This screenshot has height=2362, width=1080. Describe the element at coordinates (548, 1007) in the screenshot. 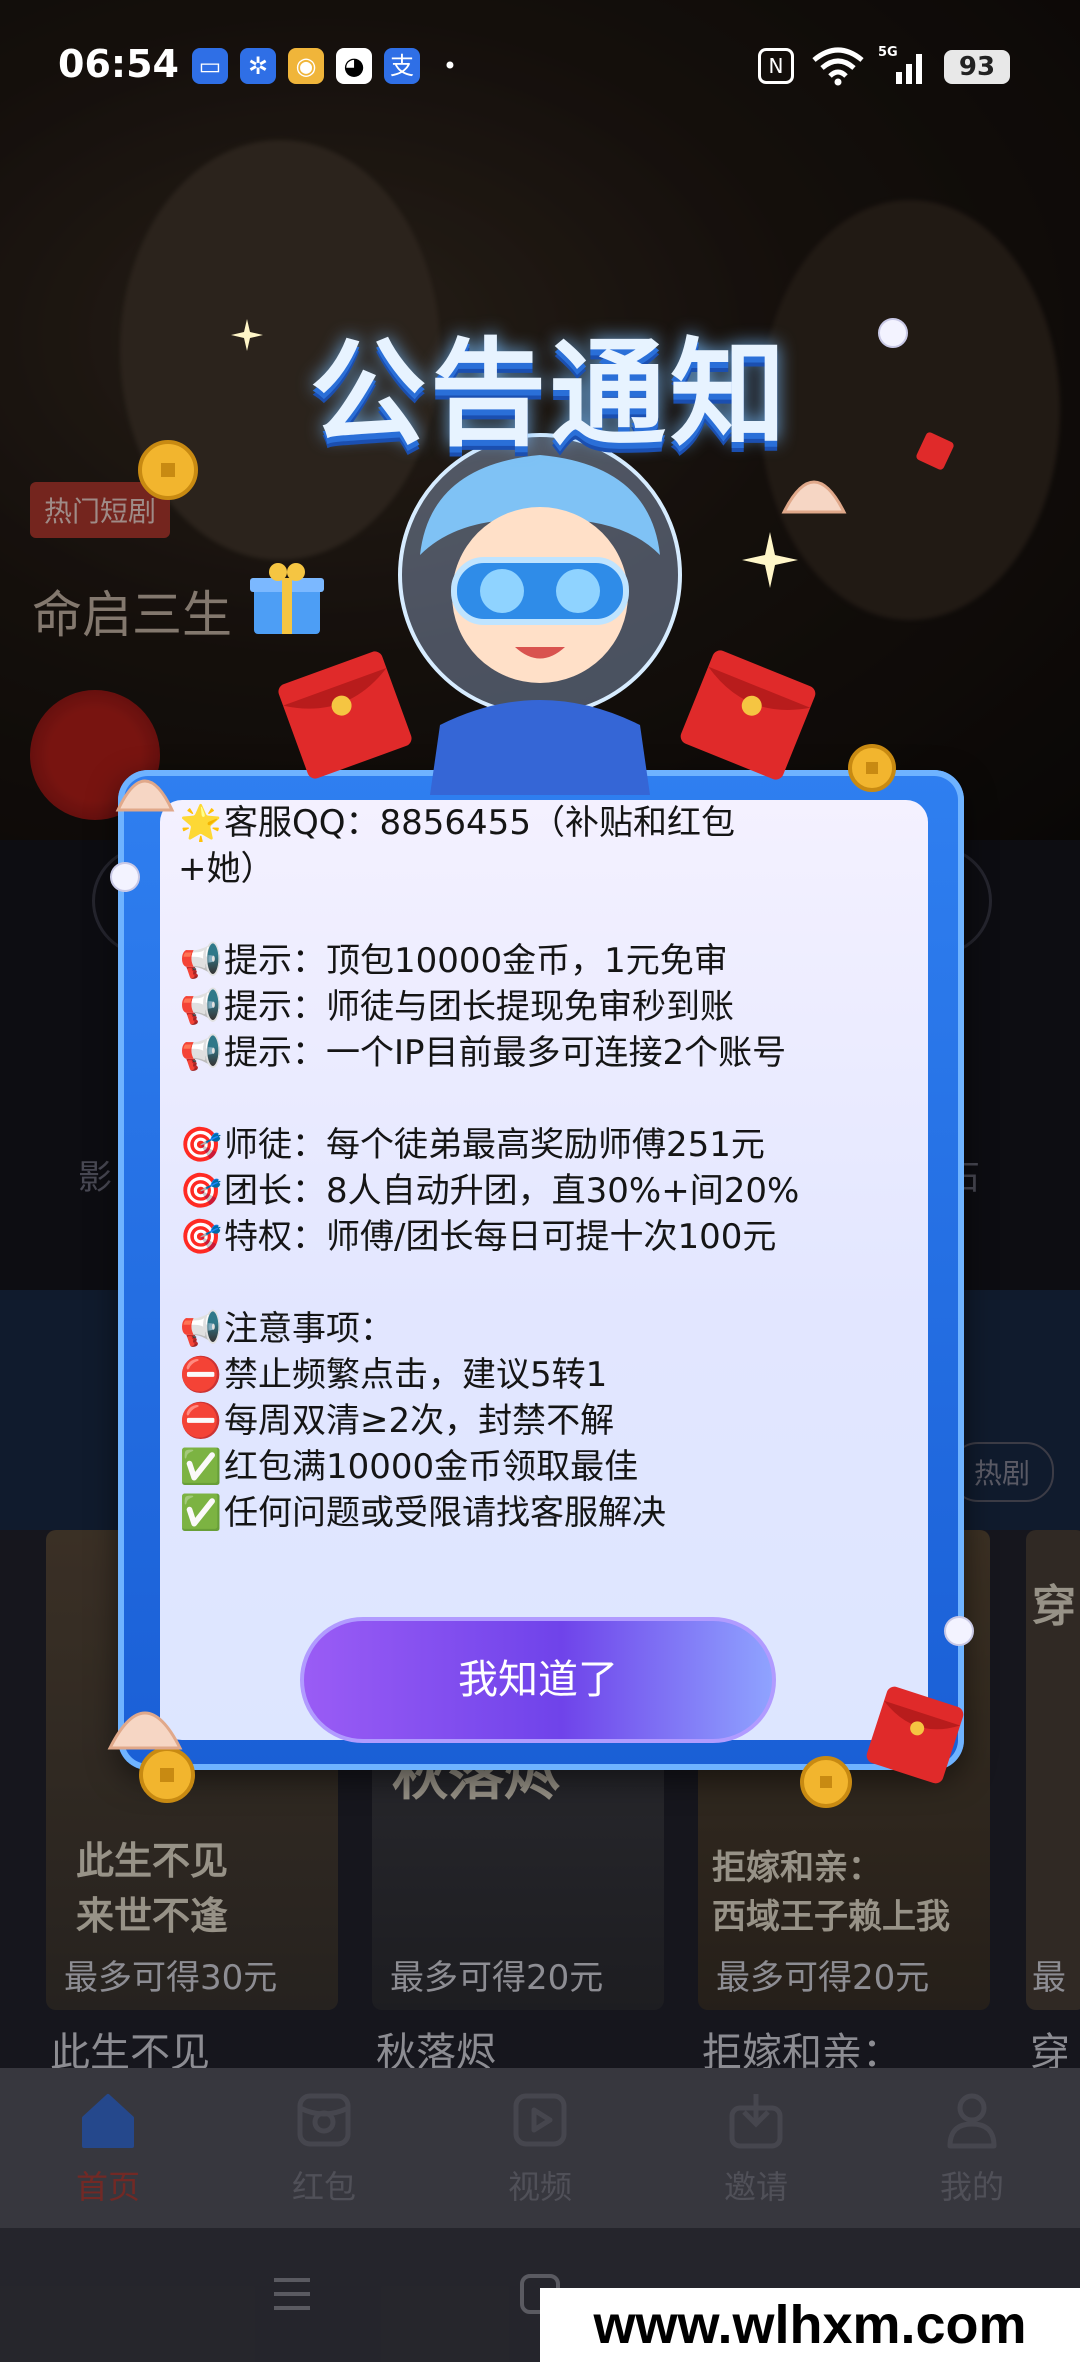

I see `notice-line: 📢提示：师徒与团长提现免审秒到账` at that location.